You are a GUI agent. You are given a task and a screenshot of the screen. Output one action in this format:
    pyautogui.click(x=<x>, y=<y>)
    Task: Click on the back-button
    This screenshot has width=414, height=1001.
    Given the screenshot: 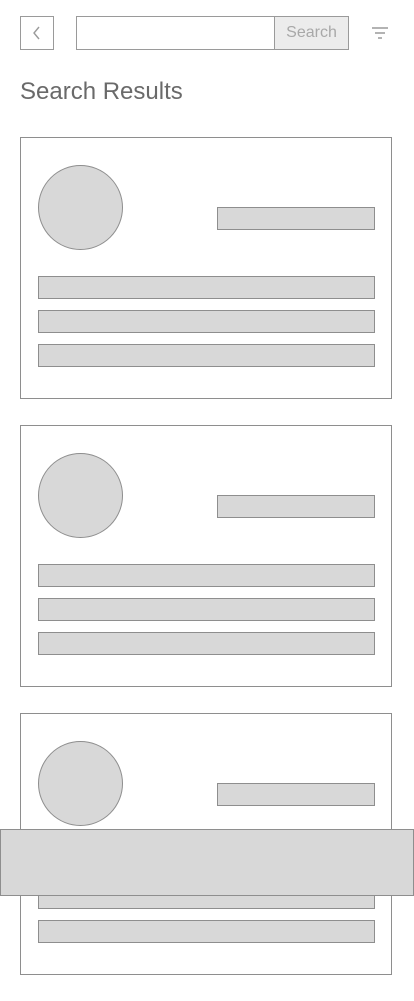 What is the action you would take?
    pyautogui.click(x=37, y=33)
    